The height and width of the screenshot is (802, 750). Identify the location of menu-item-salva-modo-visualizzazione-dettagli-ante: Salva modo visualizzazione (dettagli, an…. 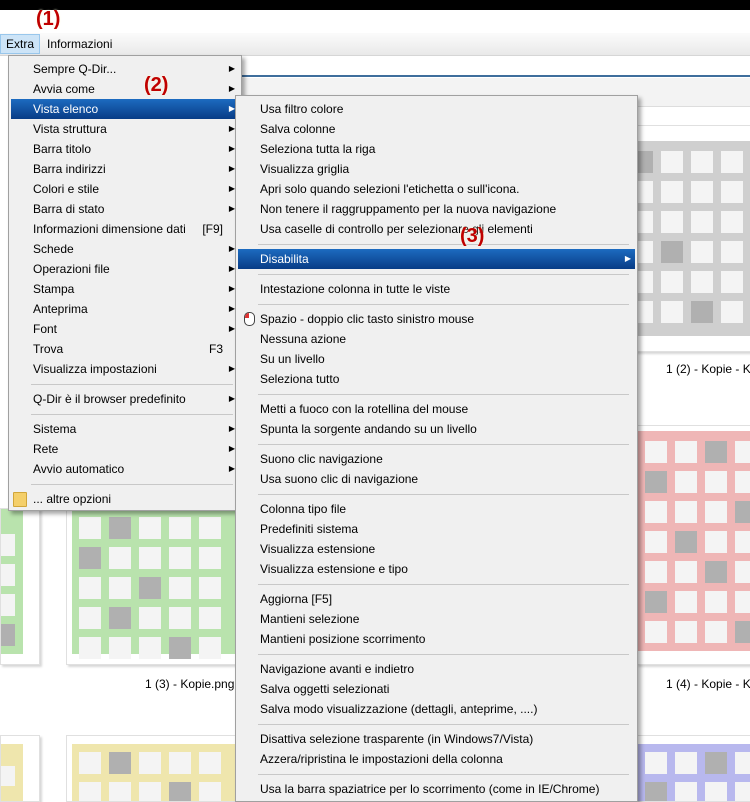
(436, 709).